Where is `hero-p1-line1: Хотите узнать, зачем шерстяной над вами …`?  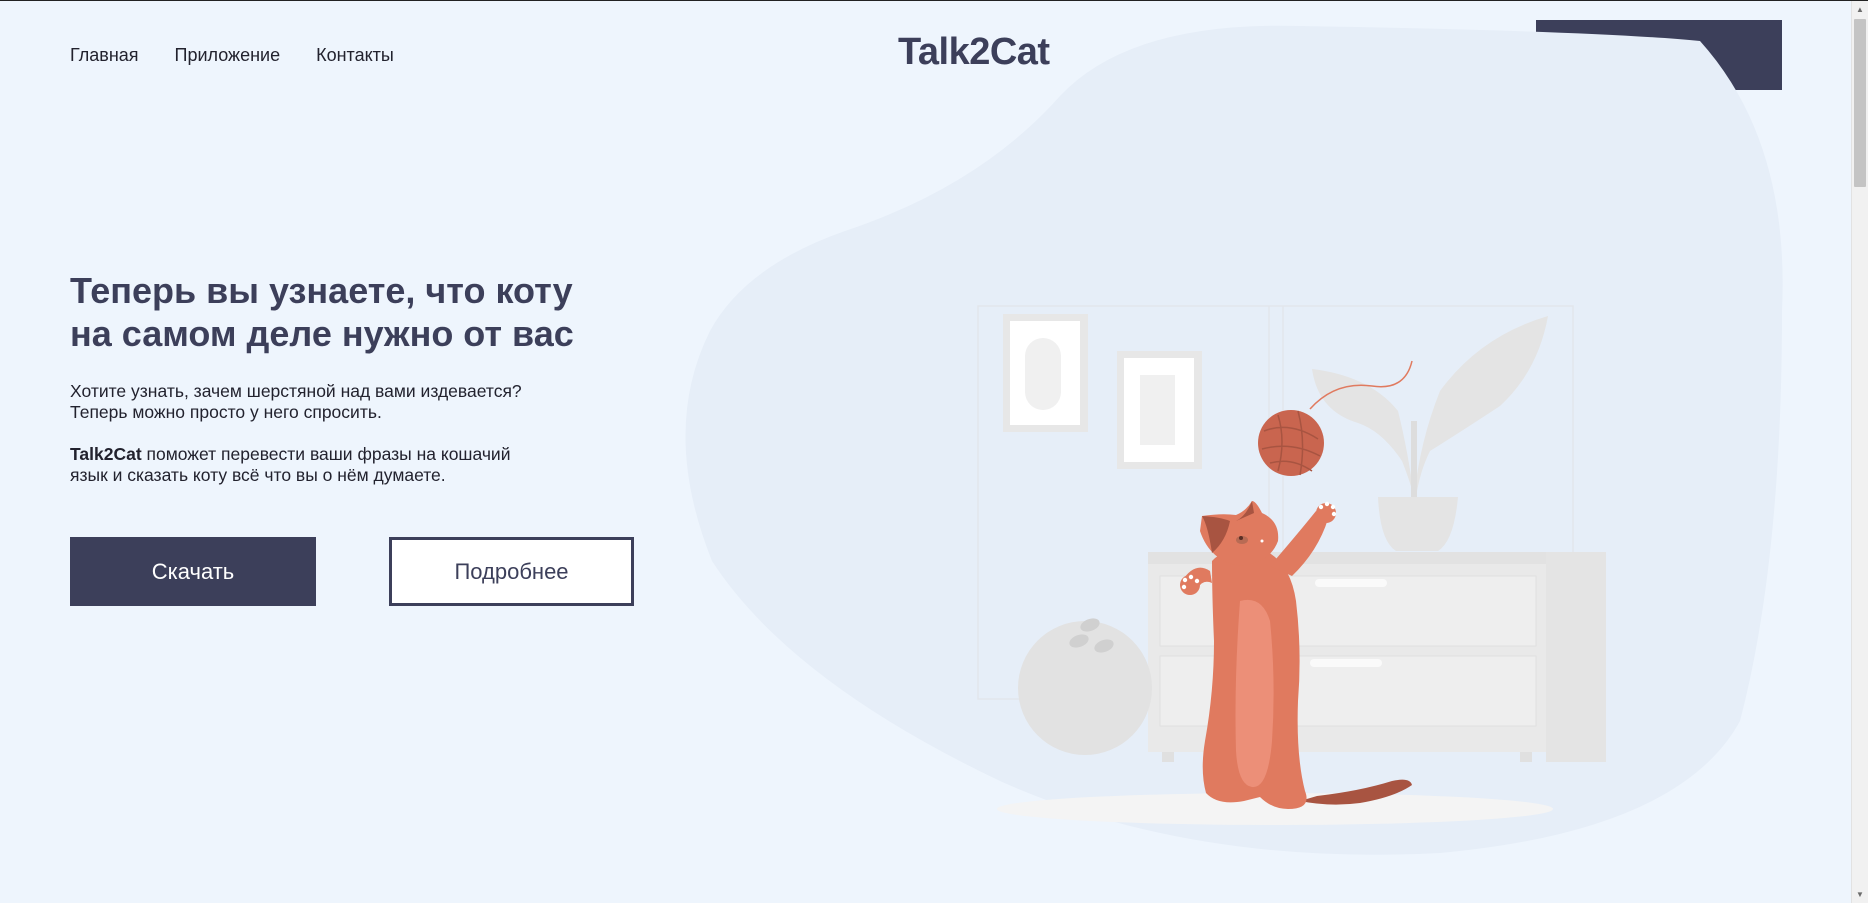
hero-p1-line1: Хотите узнать, зачем шерстяной над вами … is located at coordinates (296, 391).